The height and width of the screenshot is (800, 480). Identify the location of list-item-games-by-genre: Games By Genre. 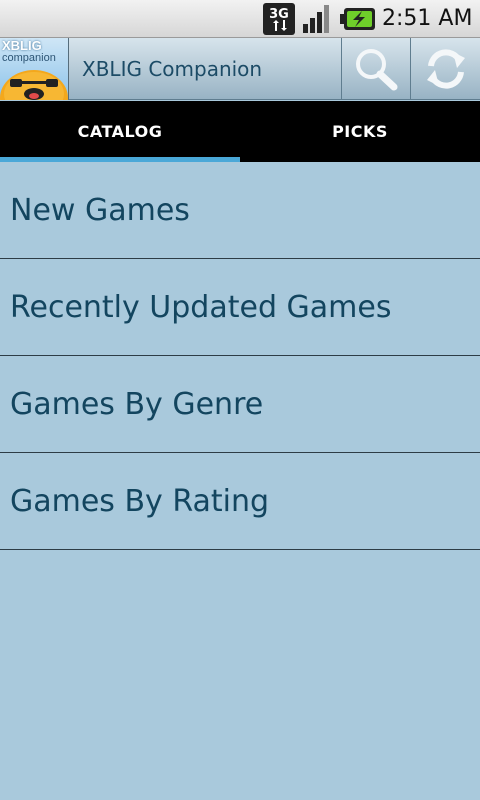
(240, 404).